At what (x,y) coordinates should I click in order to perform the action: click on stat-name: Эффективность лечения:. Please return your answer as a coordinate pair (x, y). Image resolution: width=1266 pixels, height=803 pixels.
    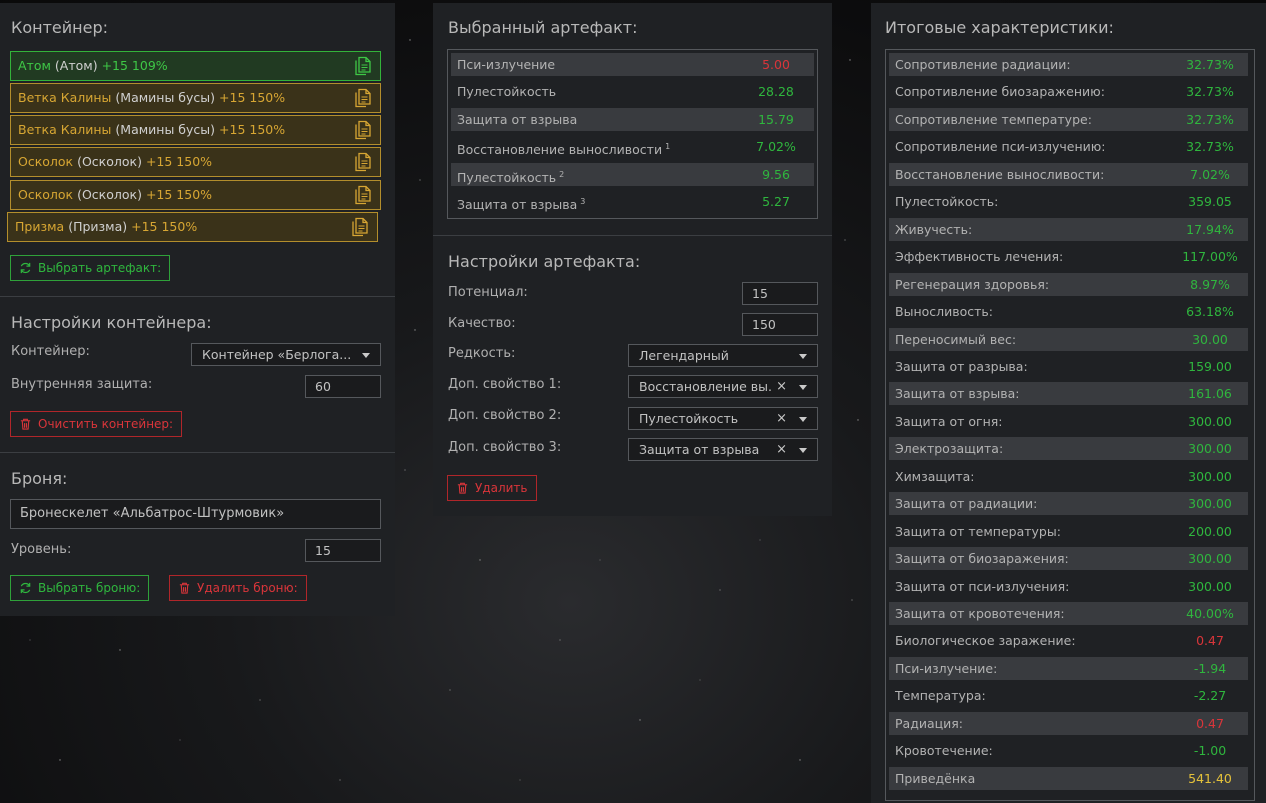
    Looking at the image, I should click on (979, 257).